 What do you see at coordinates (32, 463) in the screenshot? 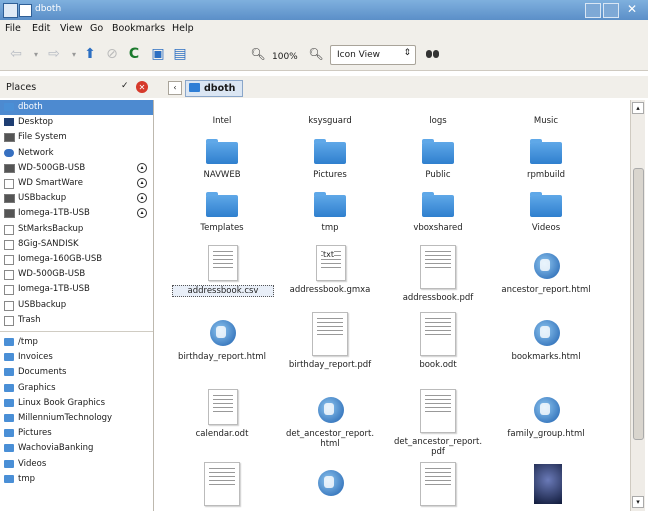
I see `sidebar-item-label: Videos` at bounding box center [32, 463].